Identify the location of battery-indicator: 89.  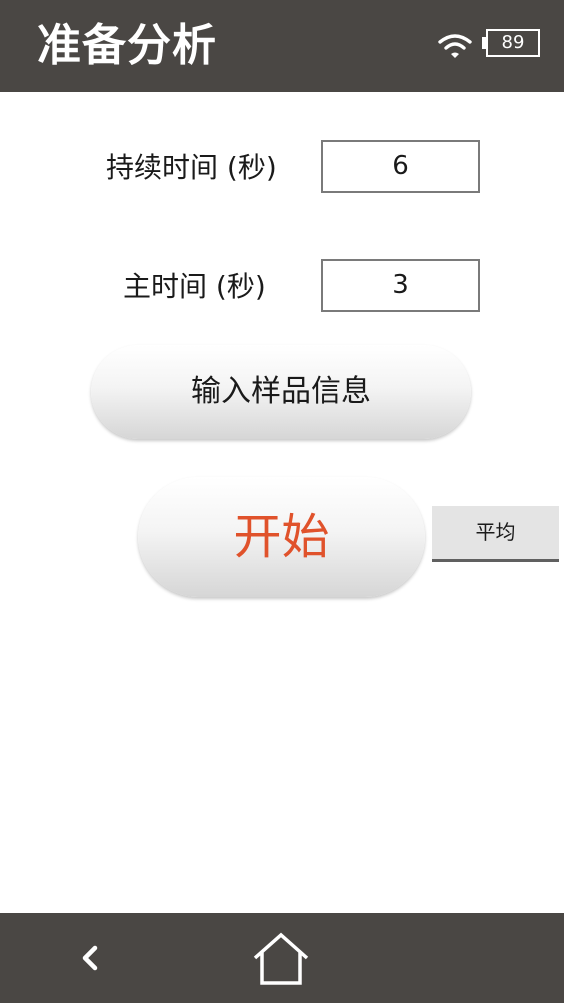
(512, 45).